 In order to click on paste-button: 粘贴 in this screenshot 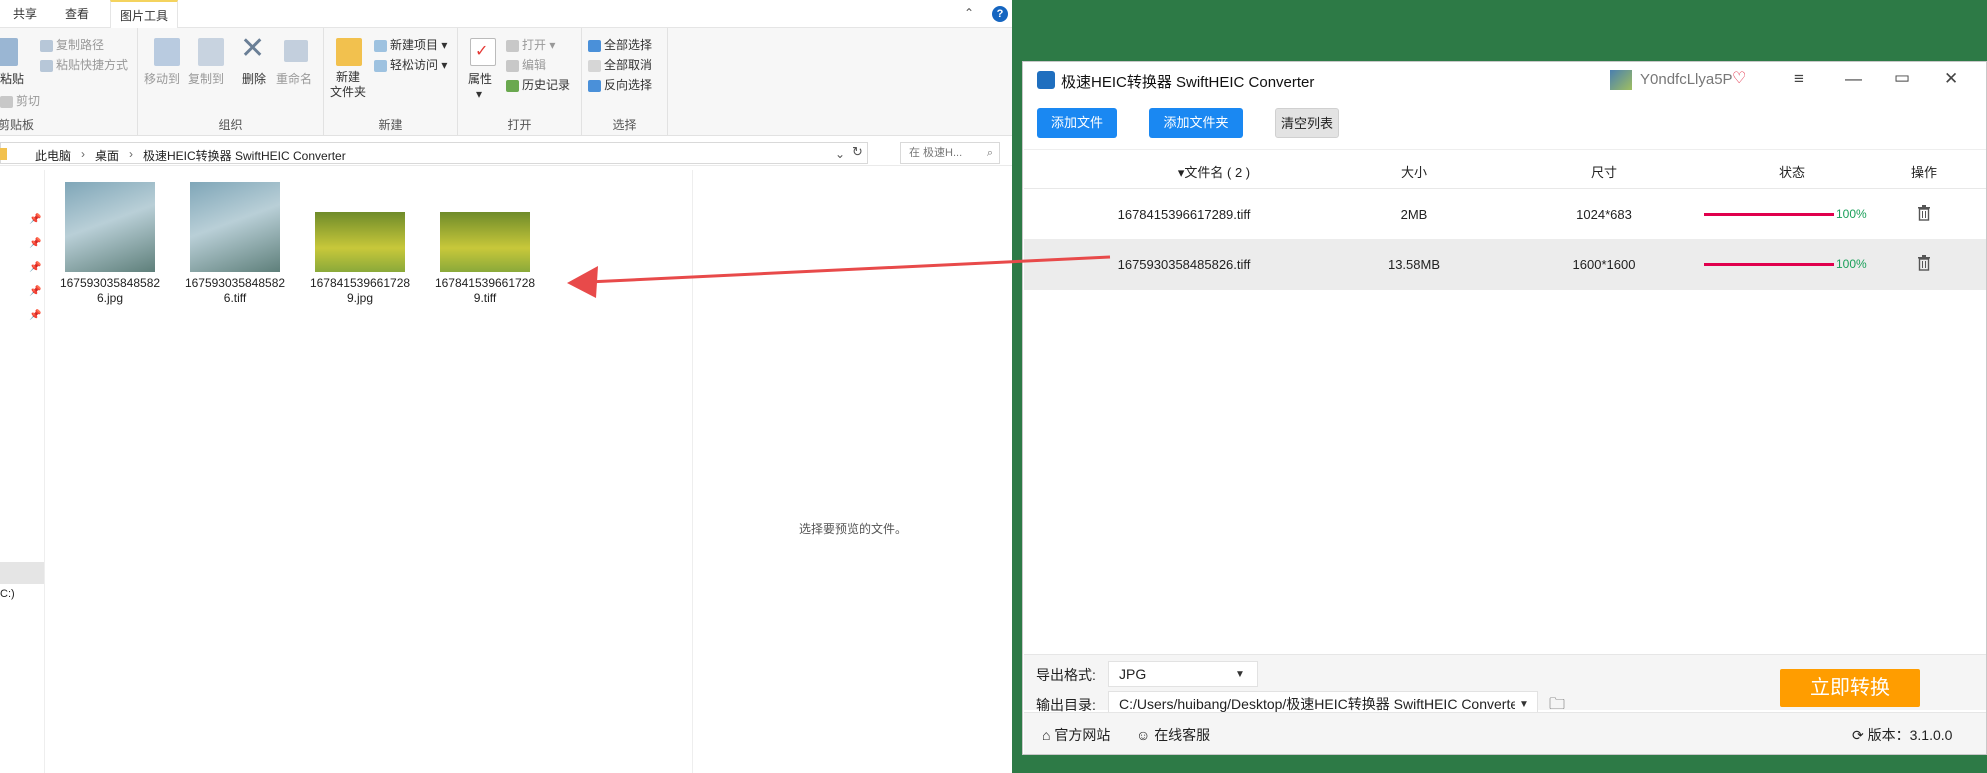, I will do `click(12, 78)`.